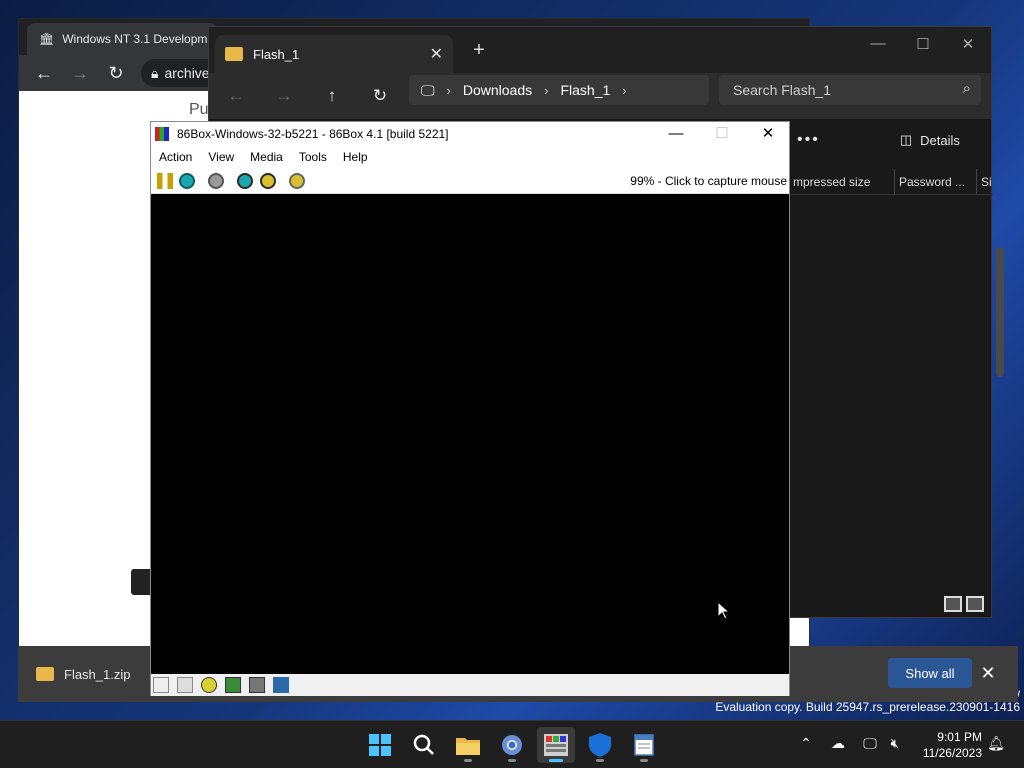  What do you see at coordinates (968, 44) in the screenshot?
I see `window-close-icon: ✕` at bounding box center [968, 44].